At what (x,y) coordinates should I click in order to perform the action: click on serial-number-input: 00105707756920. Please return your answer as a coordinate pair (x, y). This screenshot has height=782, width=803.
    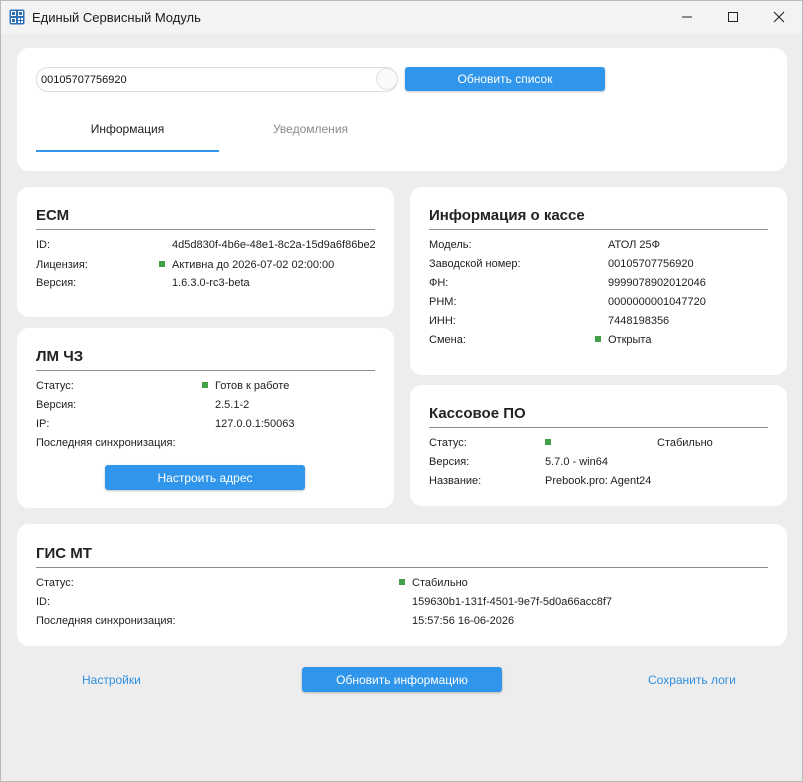
    Looking at the image, I should click on (217, 79).